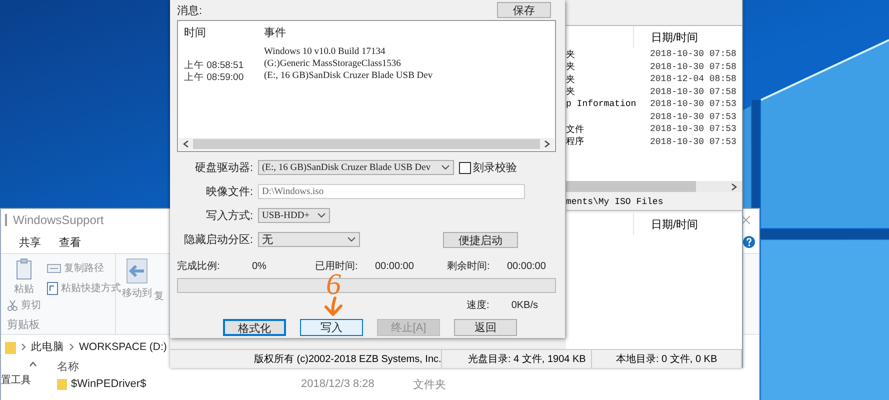 This screenshot has height=400, width=889. I want to click on file-name: 程序, so click(575, 142).